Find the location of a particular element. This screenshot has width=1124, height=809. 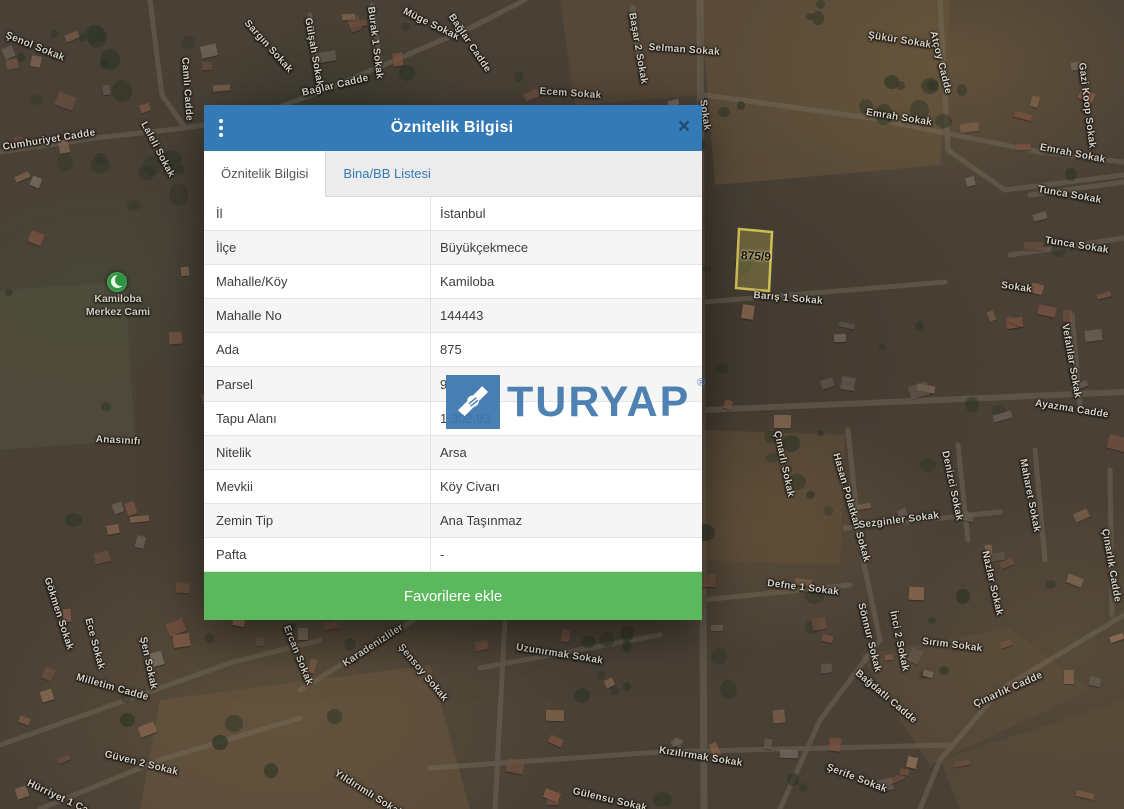

street-label: Ecem Sokak is located at coordinates (570, 94).